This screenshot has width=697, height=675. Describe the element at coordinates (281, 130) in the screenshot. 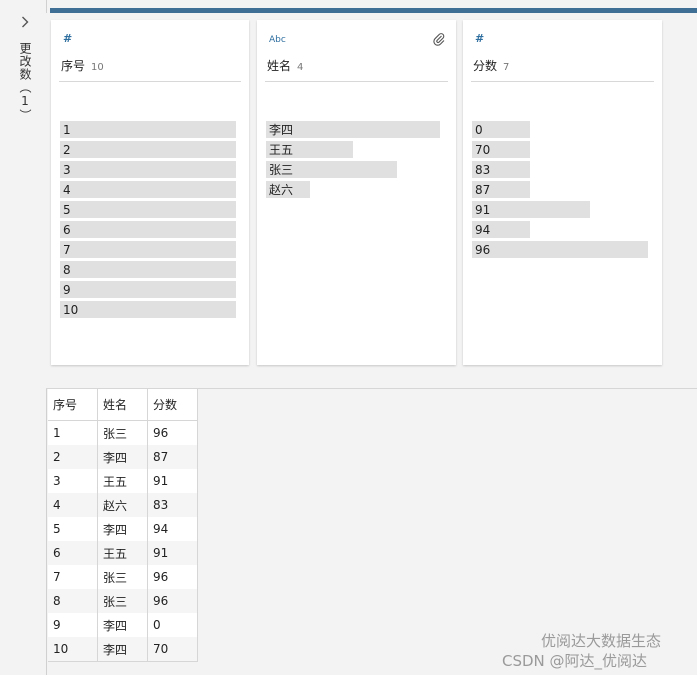

I see `bar-label: 李四` at that location.